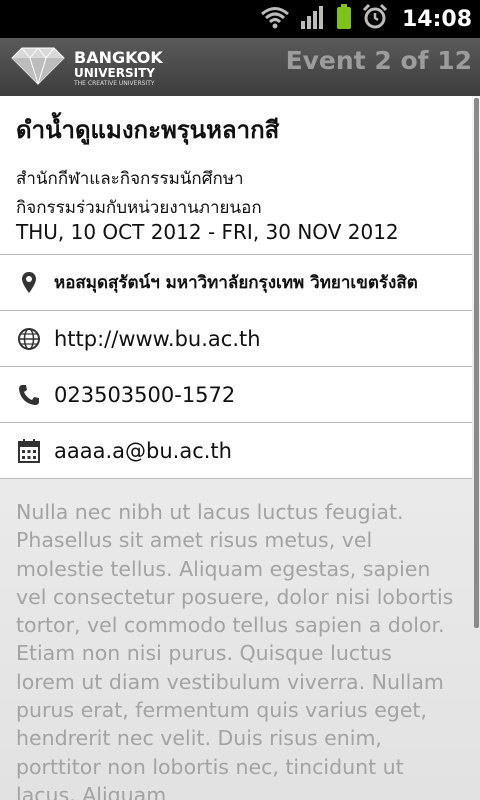 Image resolution: width=480 pixels, height=800 pixels. What do you see at coordinates (144, 395) in the screenshot?
I see `phone-number: 023503500-1572` at bounding box center [144, 395].